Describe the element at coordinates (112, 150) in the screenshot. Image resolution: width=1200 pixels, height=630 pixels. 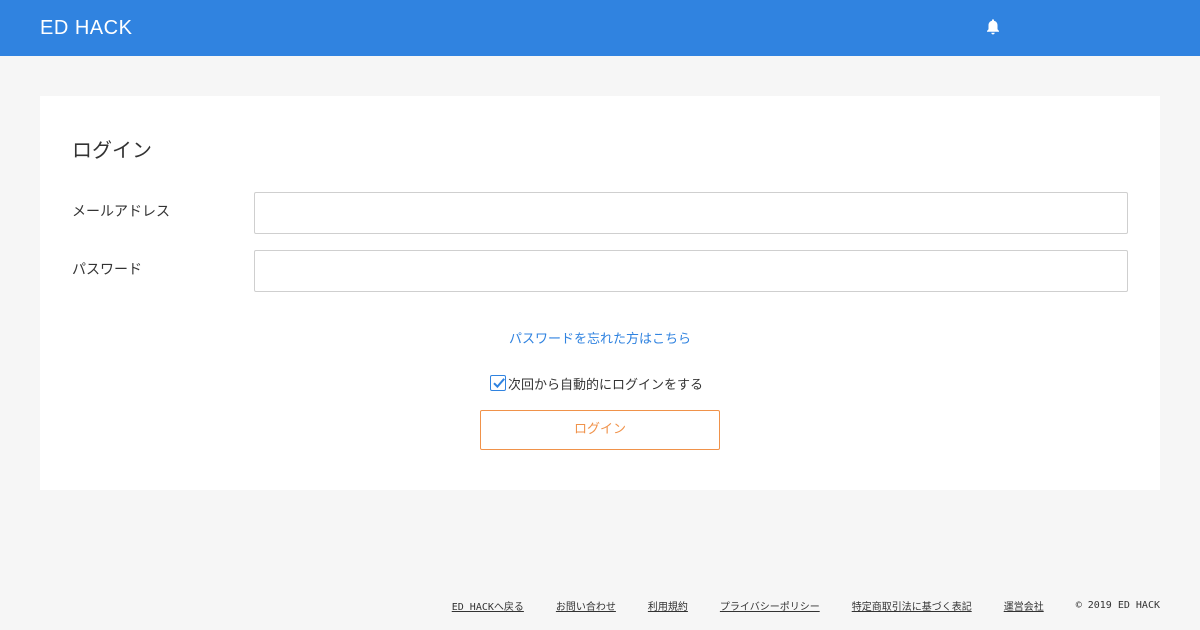
I see `page-title: ログイン` at that location.